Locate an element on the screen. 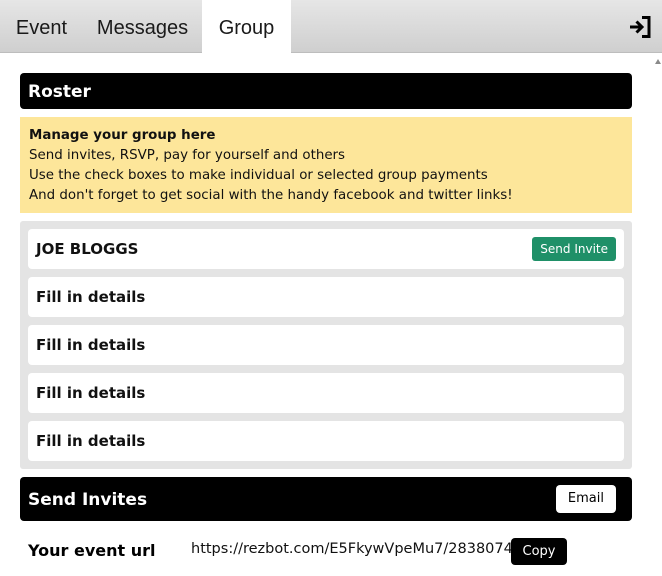 The width and height of the screenshot is (662, 576). send-invites-header: Send Invites Email is located at coordinates (326, 499).